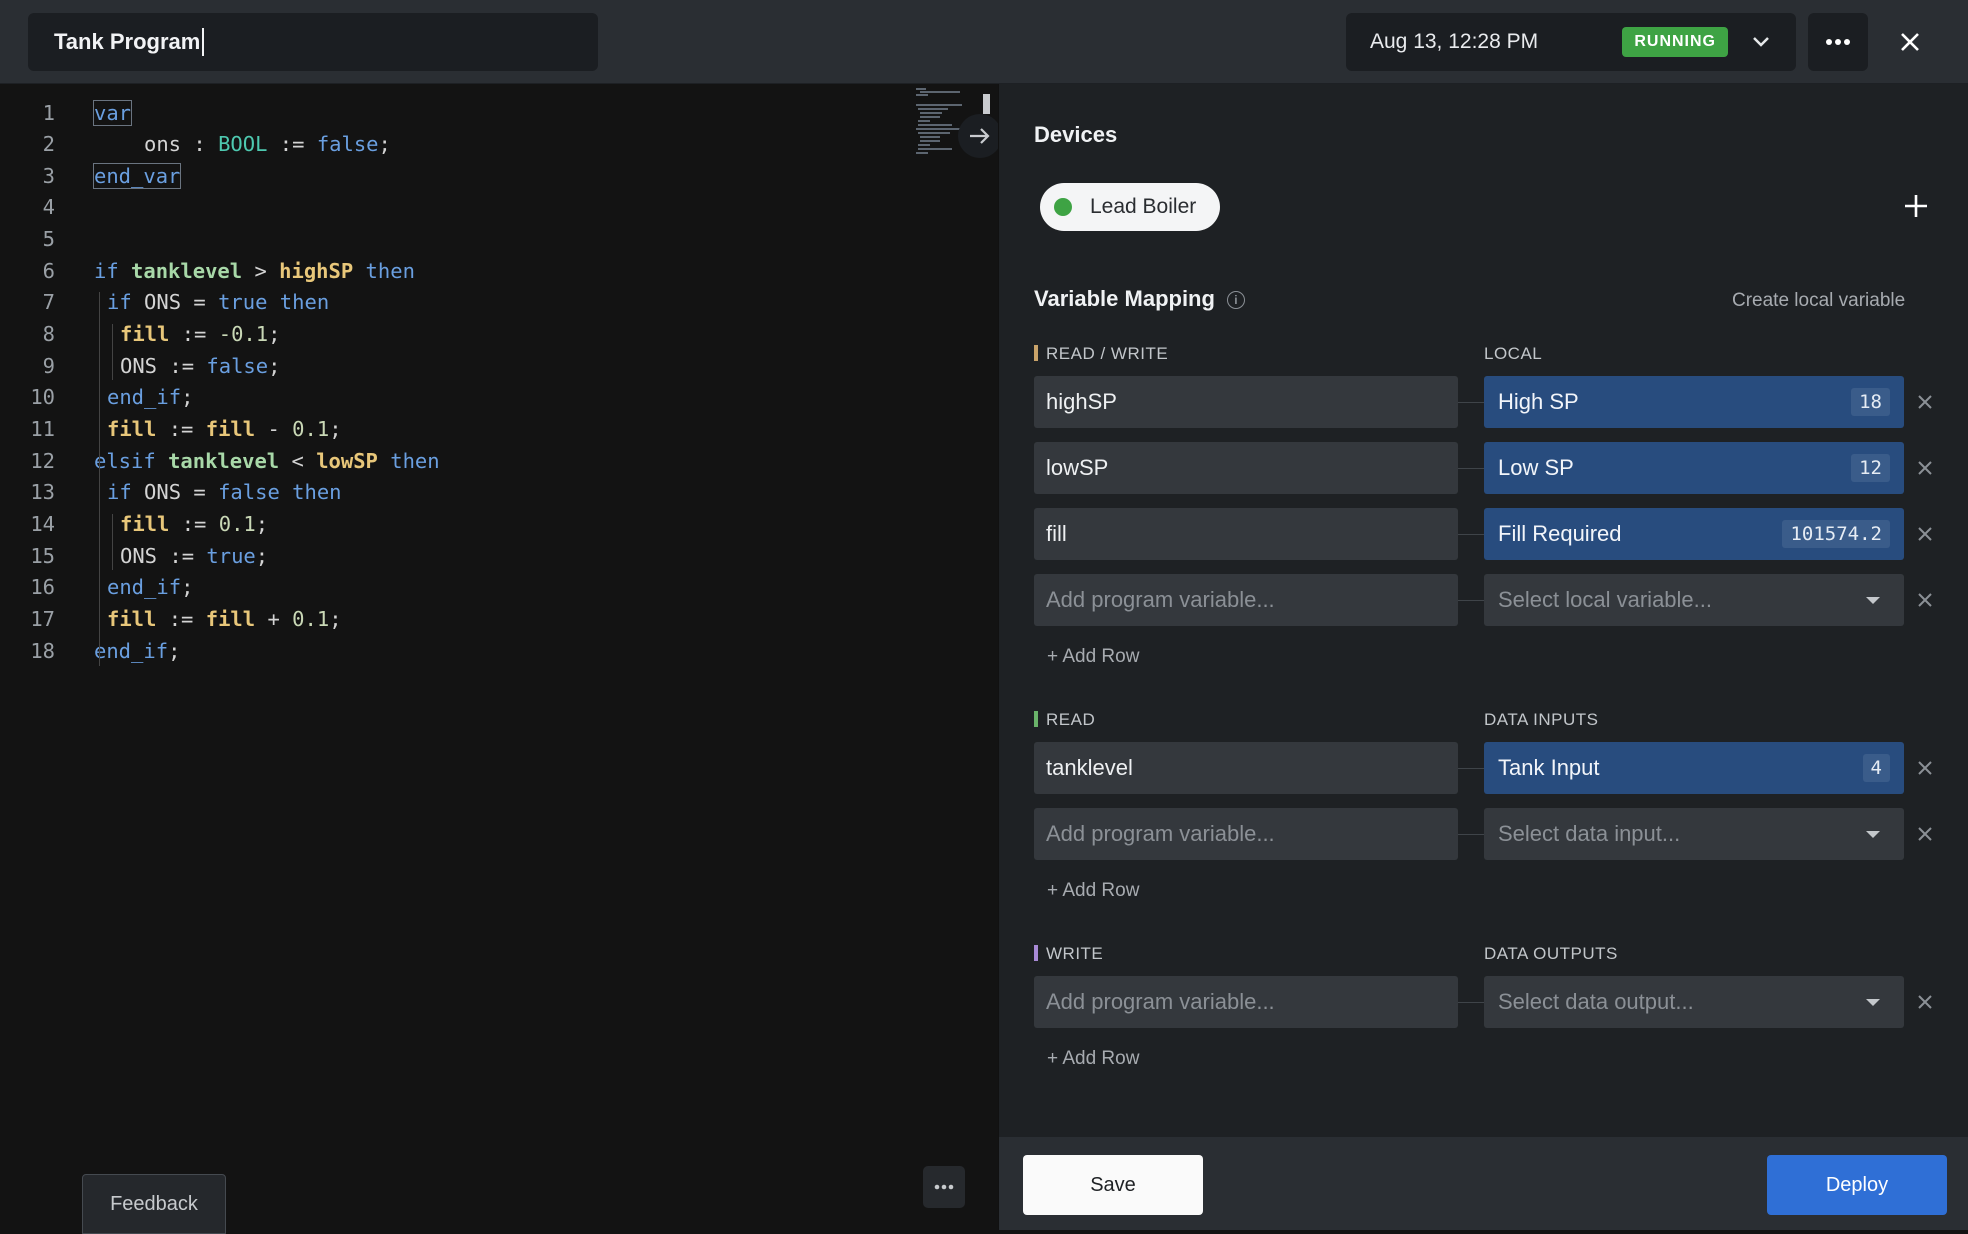 This screenshot has height=1234, width=1968. What do you see at coordinates (1130, 207) in the screenshot?
I see `device-chip: Lead Boiler` at bounding box center [1130, 207].